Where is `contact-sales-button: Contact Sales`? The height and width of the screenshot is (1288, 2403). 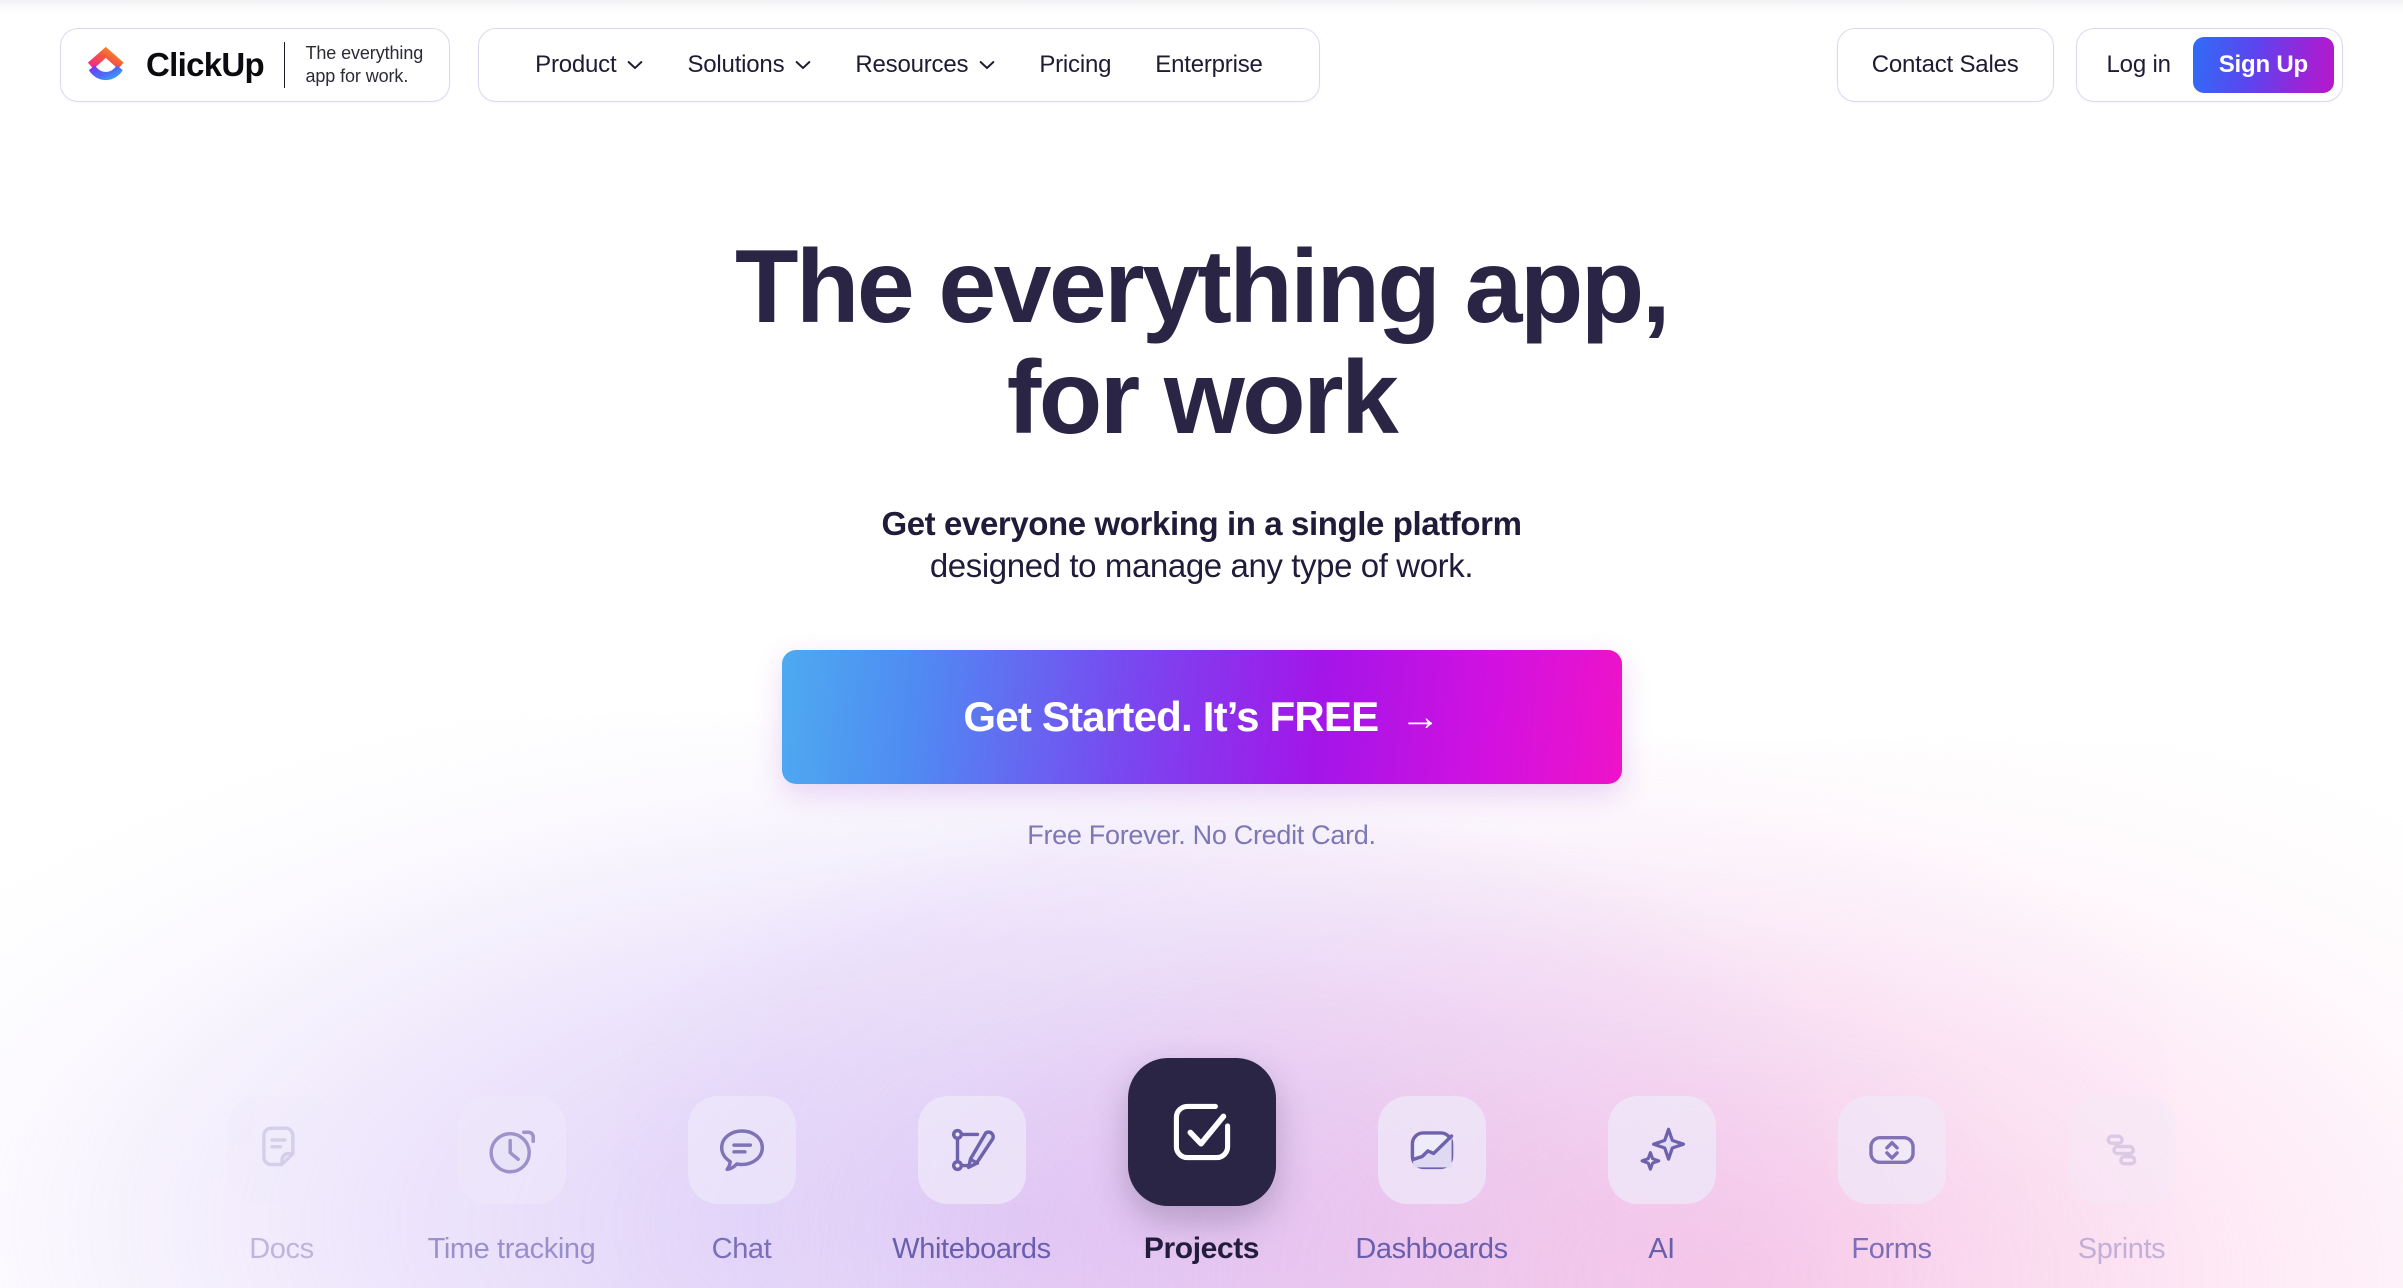
contact-sales-button: Contact Sales is located at coordinates (1945, 65).